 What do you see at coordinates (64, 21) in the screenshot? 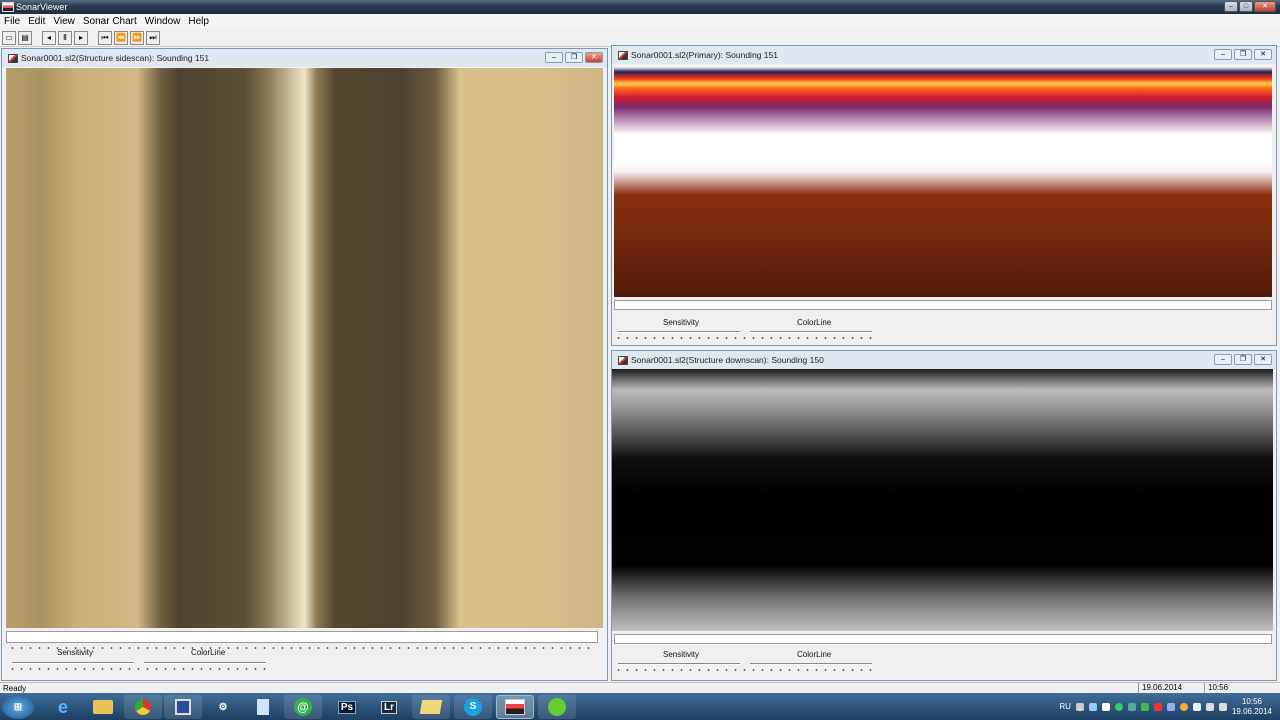
I see `menu-view: View` at bounding box center [64, 21].